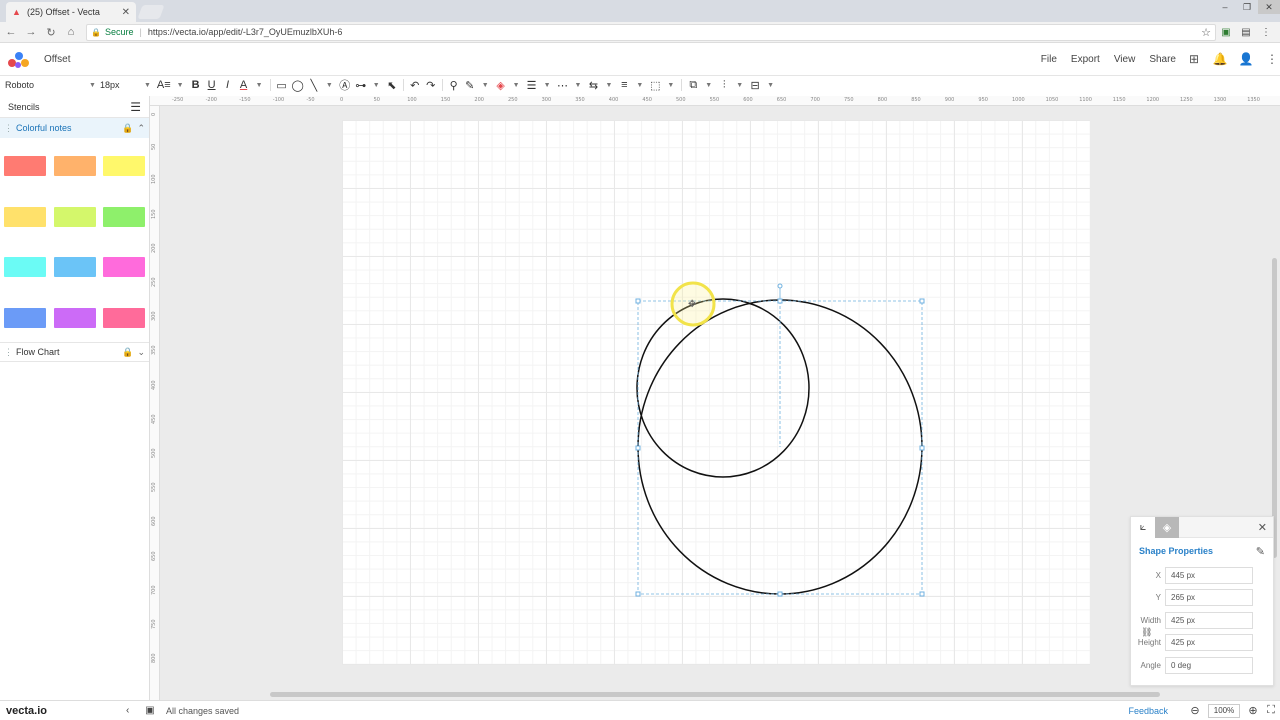 The width and height of the screenshot is (1280, 720). I want to click on bold-icon: B, so click(196, 85).